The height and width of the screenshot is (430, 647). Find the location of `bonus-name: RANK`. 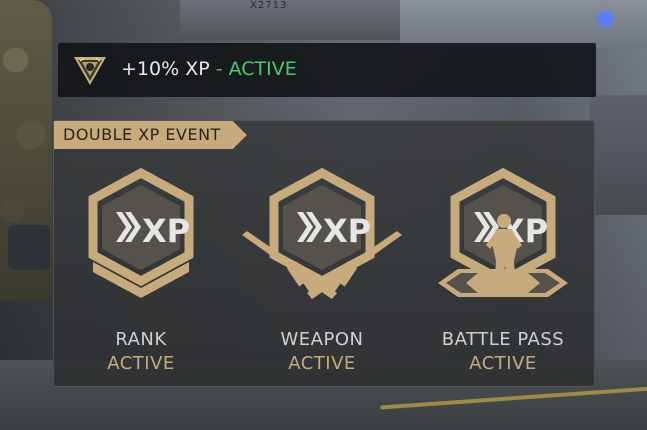

bonus-name: RANK is located at coordinates (141, 339).